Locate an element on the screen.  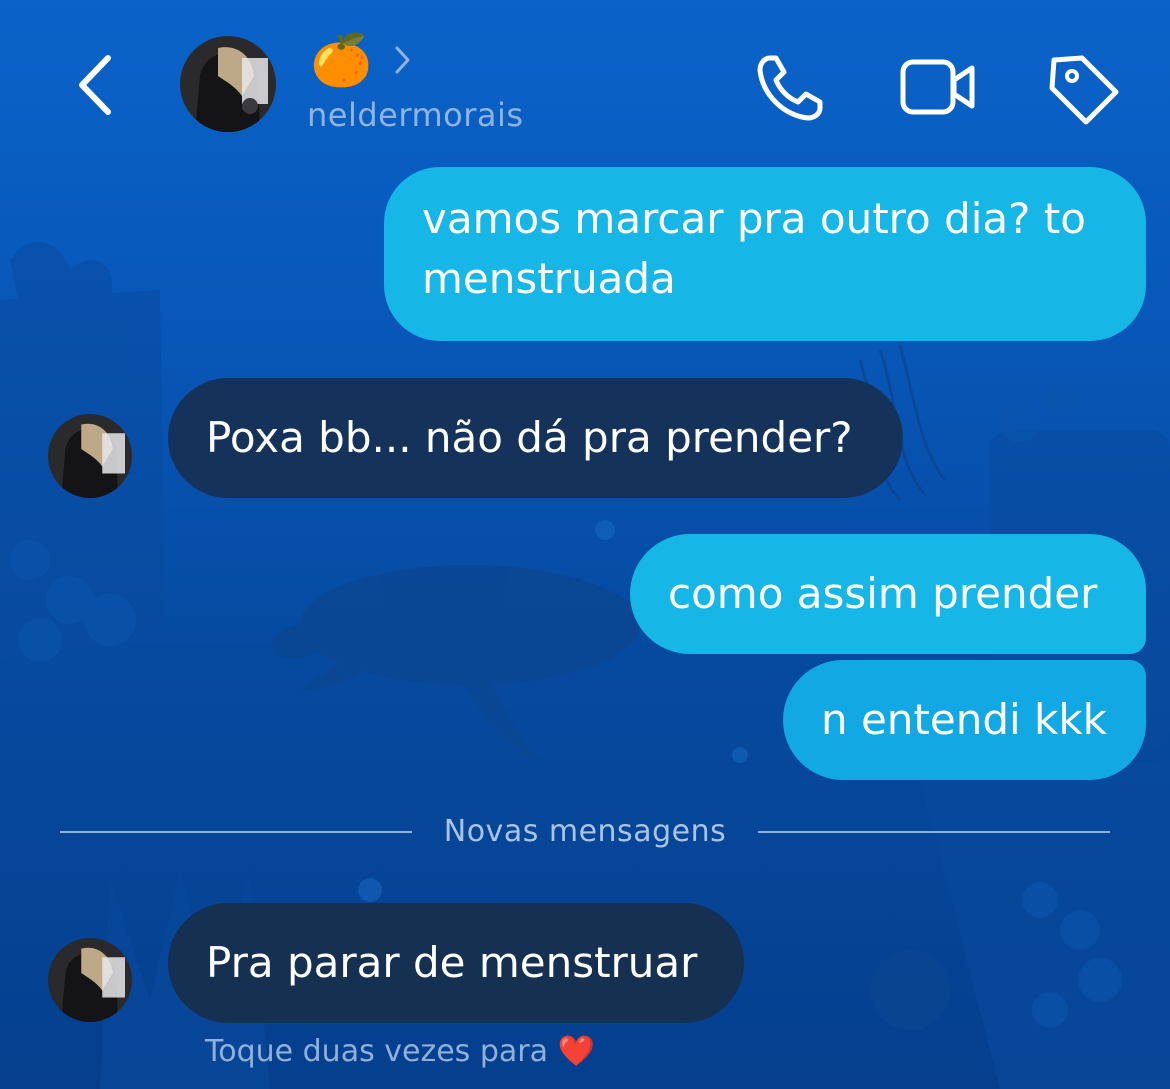
message-incoming: Poxa bb... não dá pra prender? is located at coordinates (535, 438).